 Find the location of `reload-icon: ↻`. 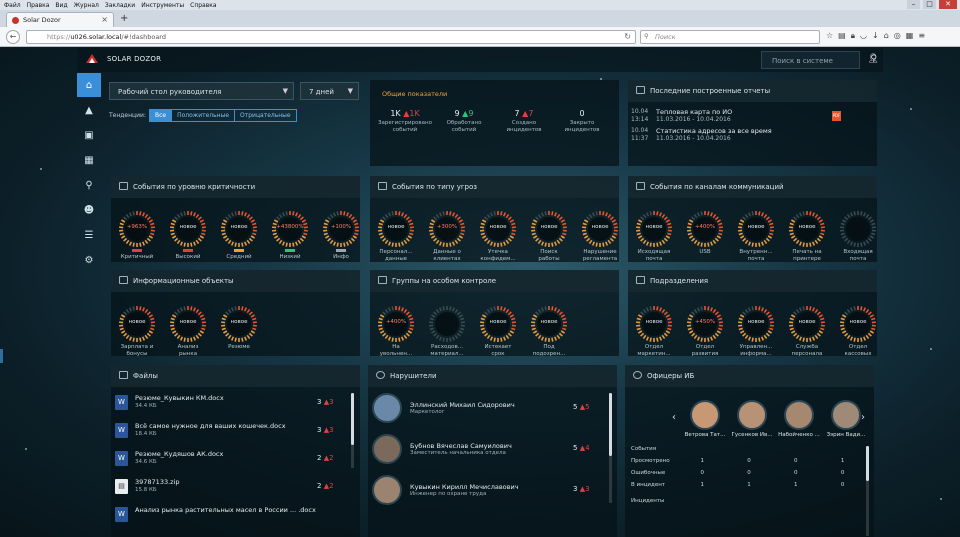

reload-icon: ↻ is located at coordinates (627, 36).